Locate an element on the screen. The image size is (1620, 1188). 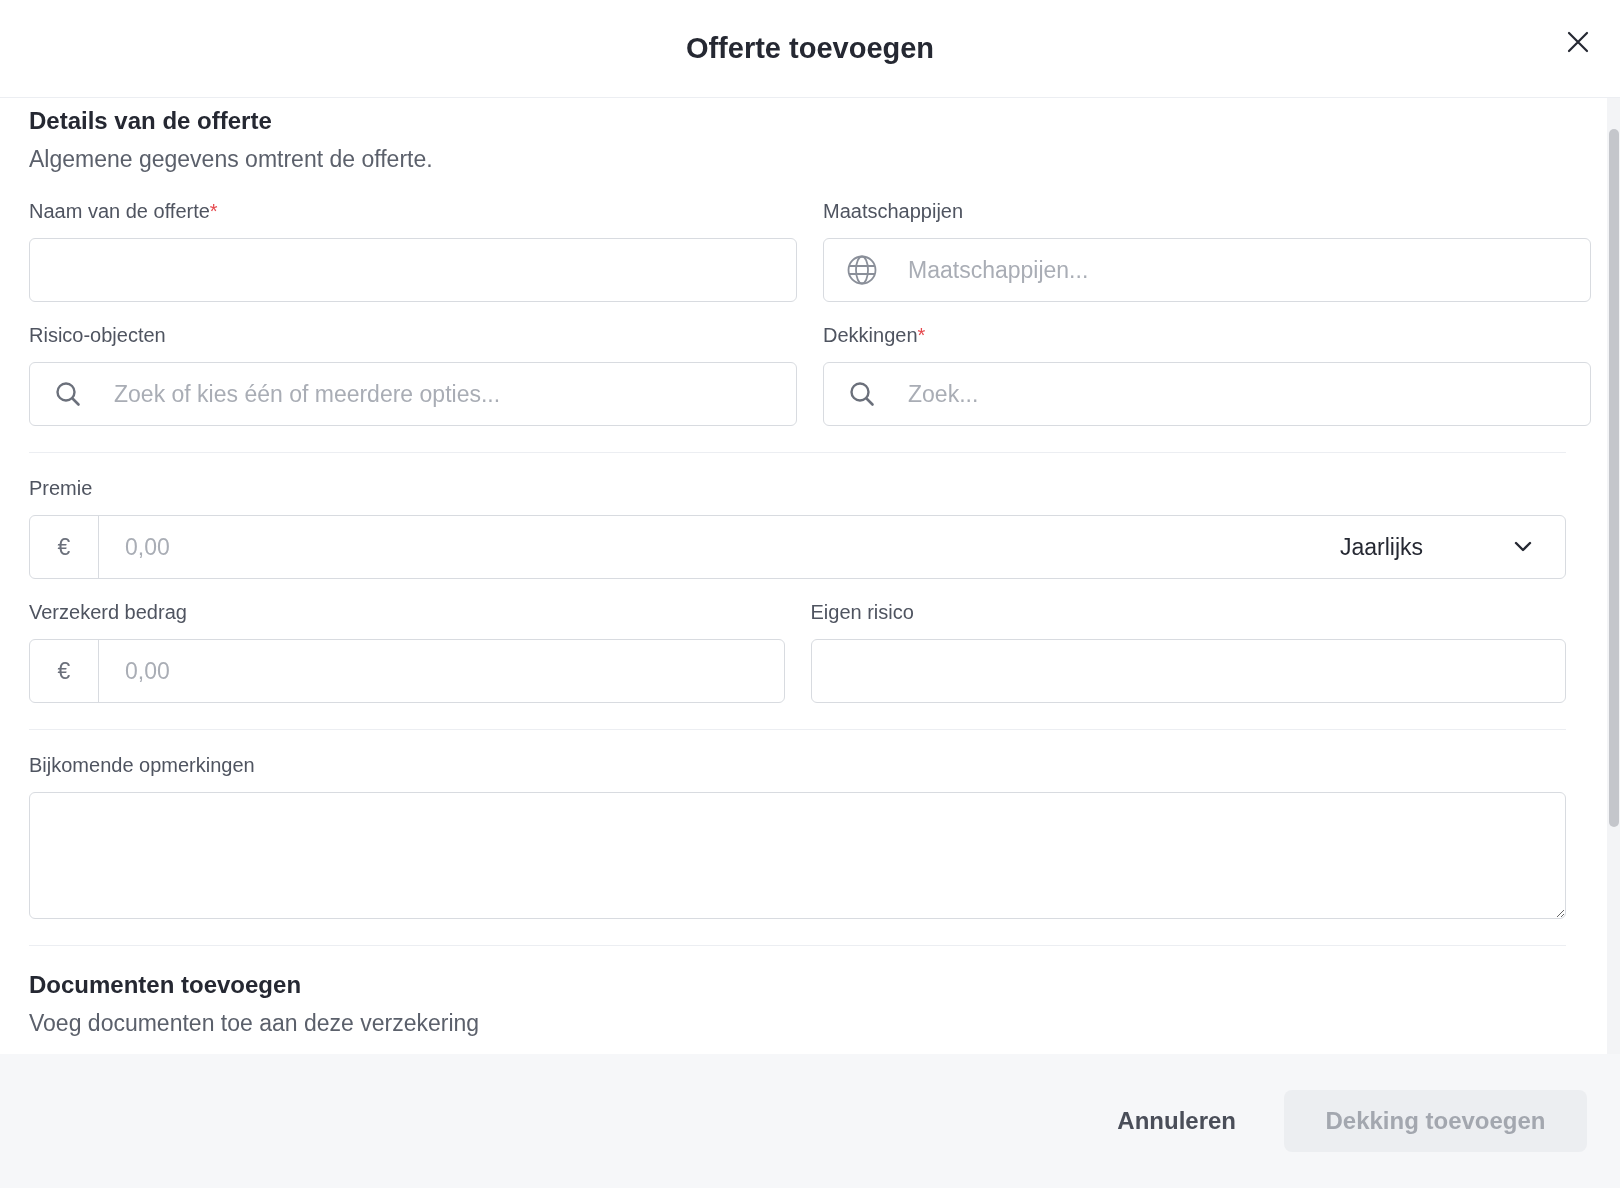
field-label: Naam van de offerte* is located at coordinates (124, 211).